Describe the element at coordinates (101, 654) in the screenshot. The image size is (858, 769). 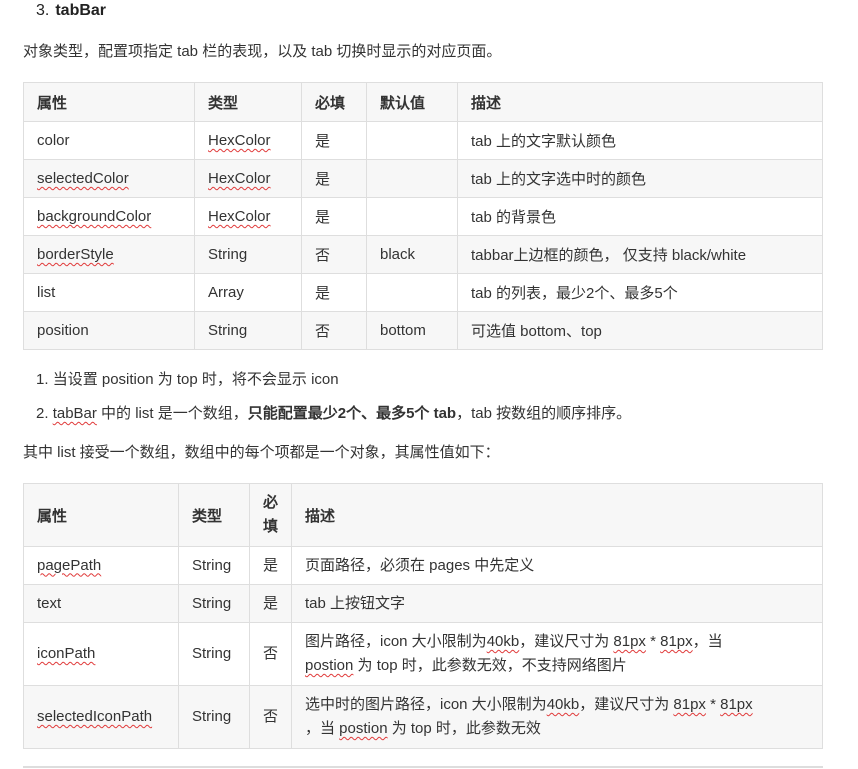
I see `property-cell: iconPath` at that location.